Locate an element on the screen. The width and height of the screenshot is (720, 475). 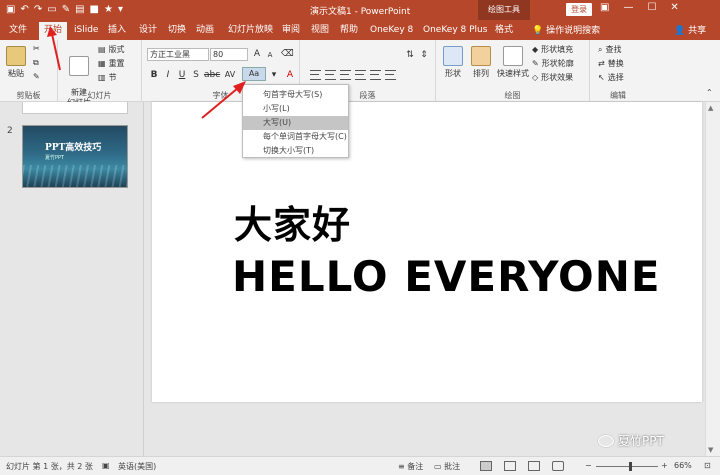
tab-transitions: 切换 is located at coordinates (177, 30).